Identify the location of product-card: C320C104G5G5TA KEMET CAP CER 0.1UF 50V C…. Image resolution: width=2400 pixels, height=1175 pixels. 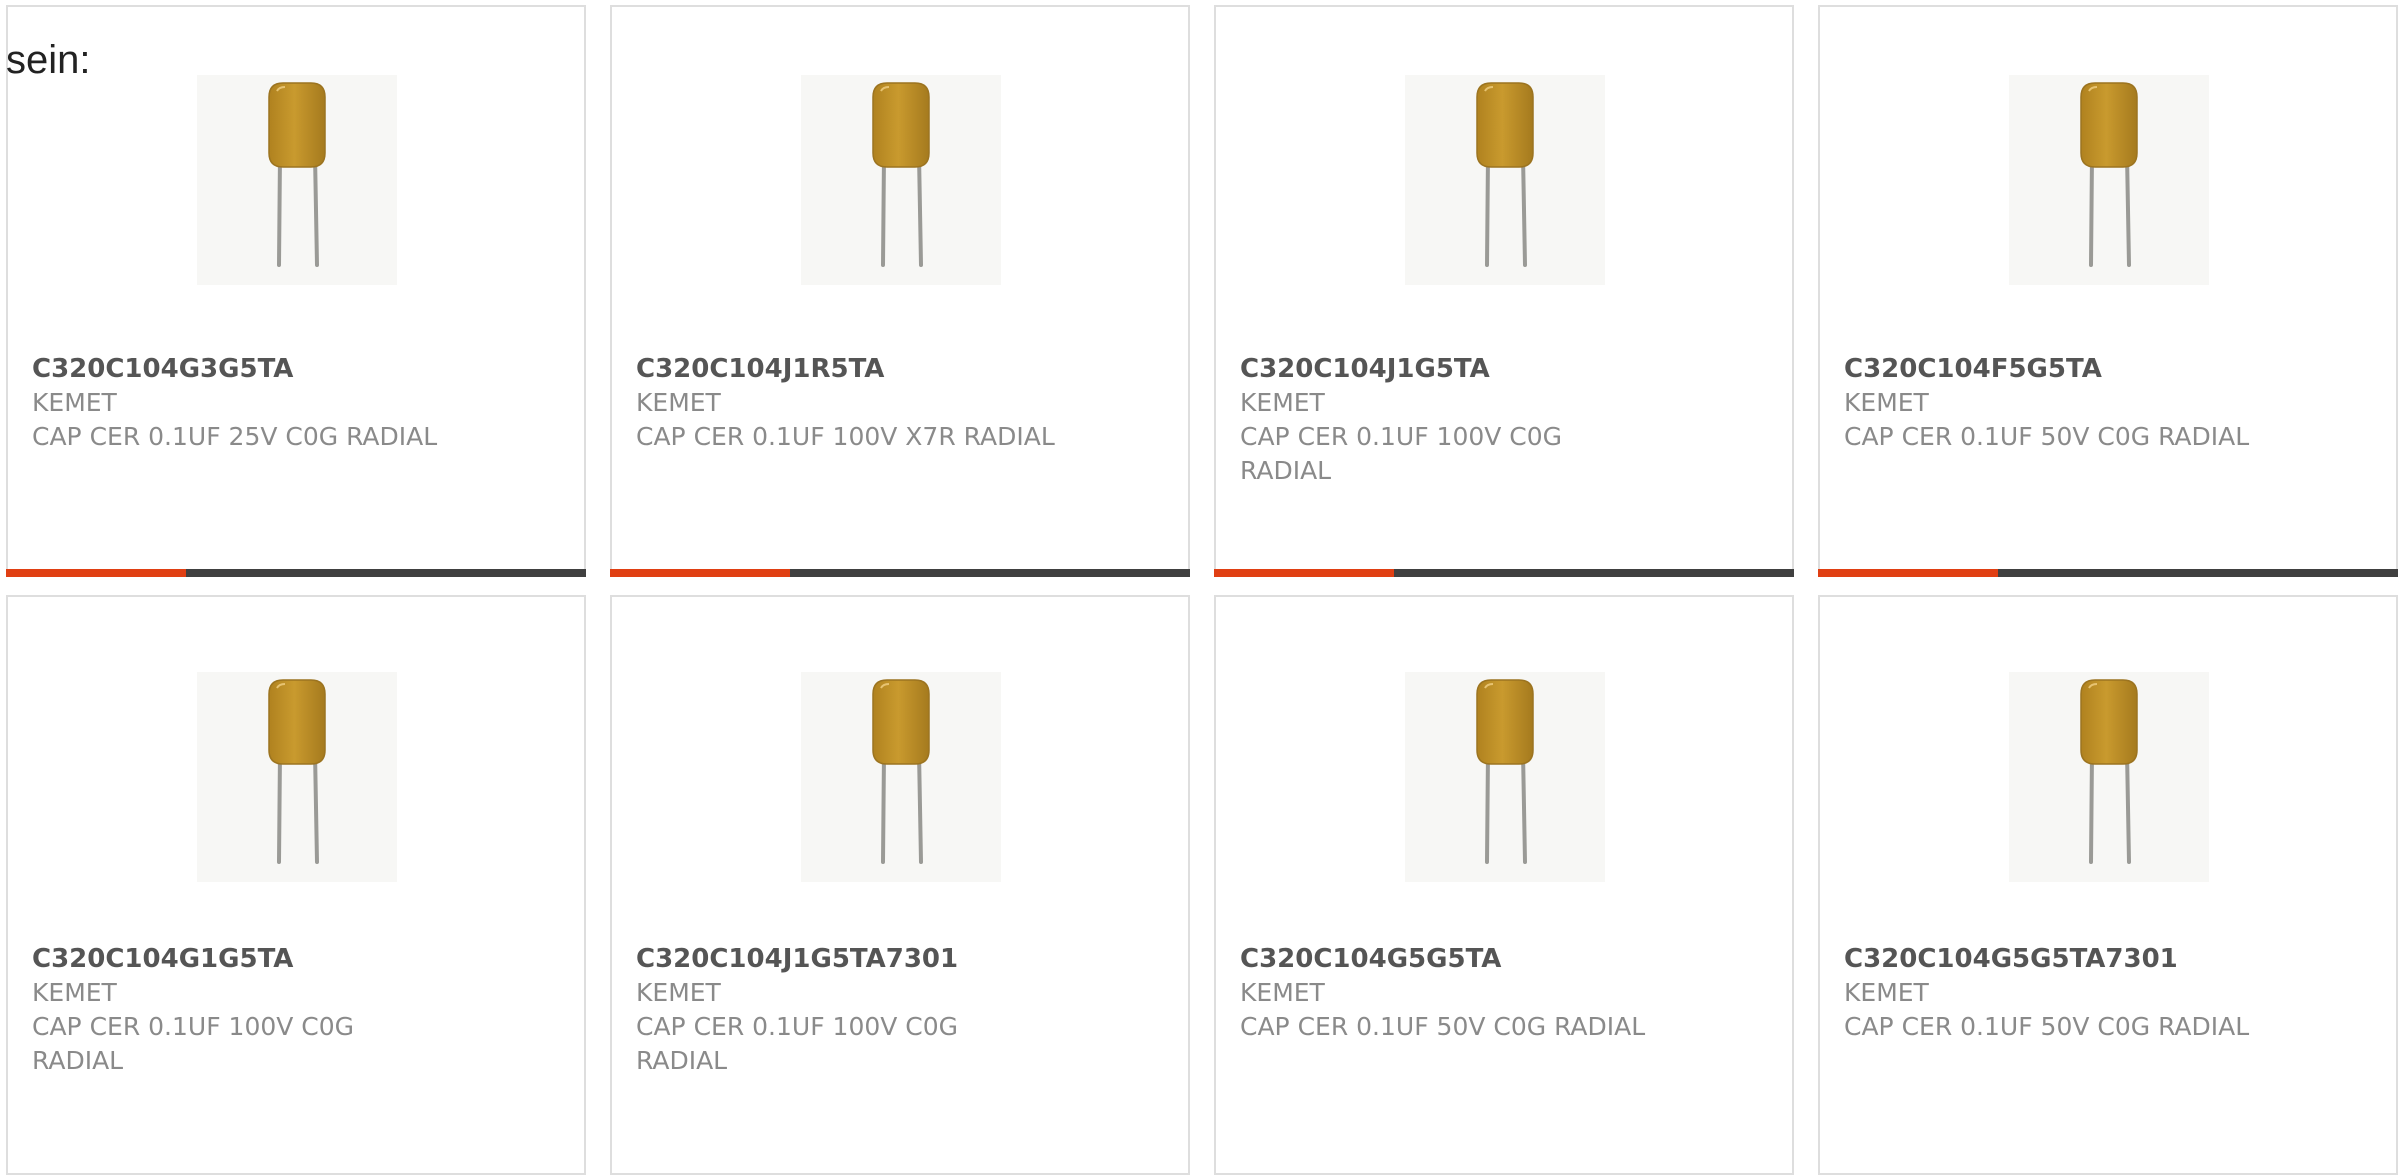
(1504, 885).